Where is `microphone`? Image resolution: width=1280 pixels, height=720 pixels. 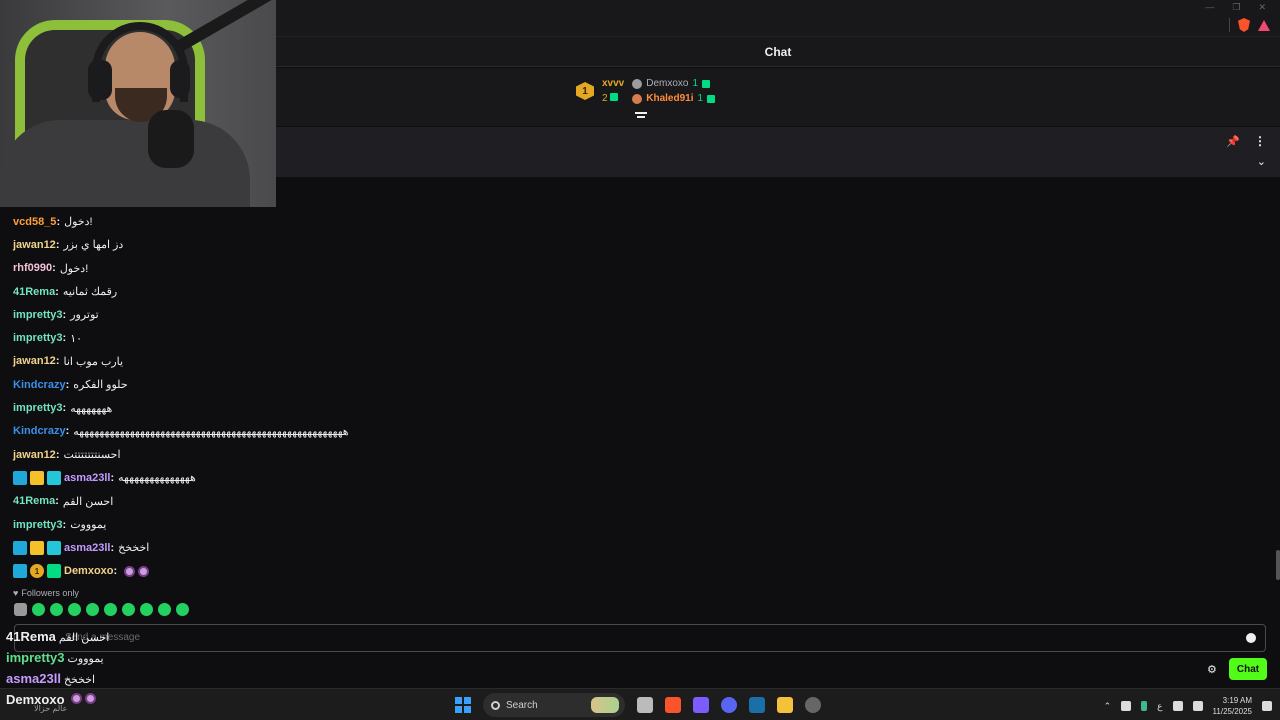
microphone is located at coordinates (171, 139).